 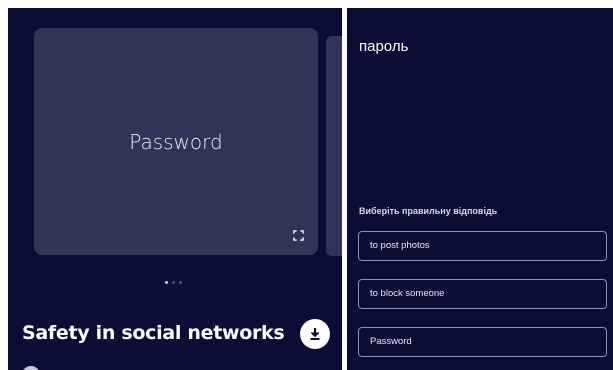 I want to click on carousel-pagination, so click(x=173, y=282).